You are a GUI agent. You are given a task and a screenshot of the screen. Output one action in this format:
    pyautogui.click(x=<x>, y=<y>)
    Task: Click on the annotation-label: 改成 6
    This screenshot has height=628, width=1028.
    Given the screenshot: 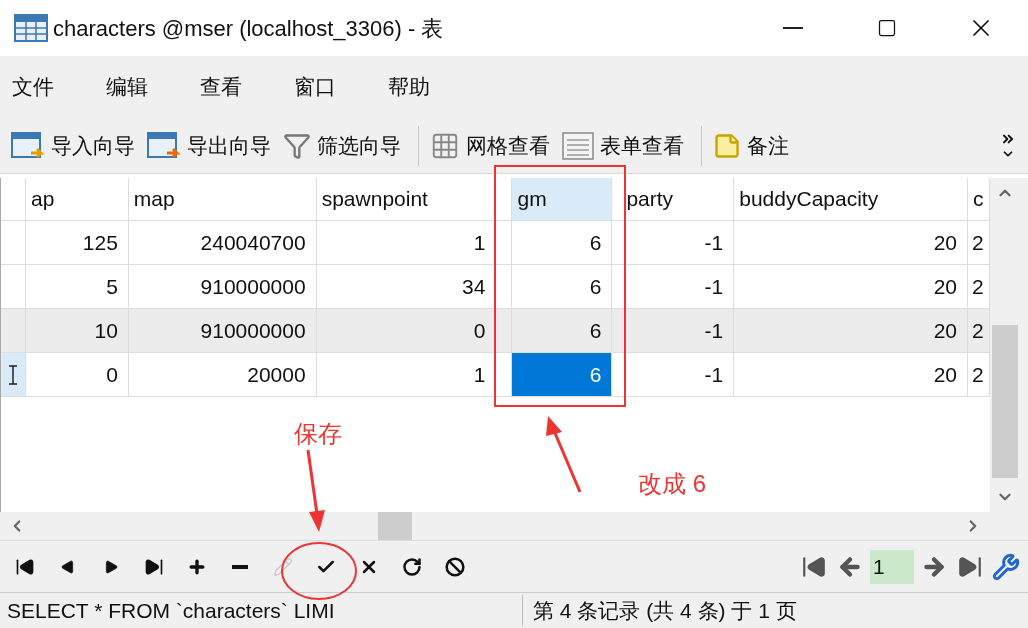 What is the action you would take?
    pyautogui.click(x=672, y=484)
    